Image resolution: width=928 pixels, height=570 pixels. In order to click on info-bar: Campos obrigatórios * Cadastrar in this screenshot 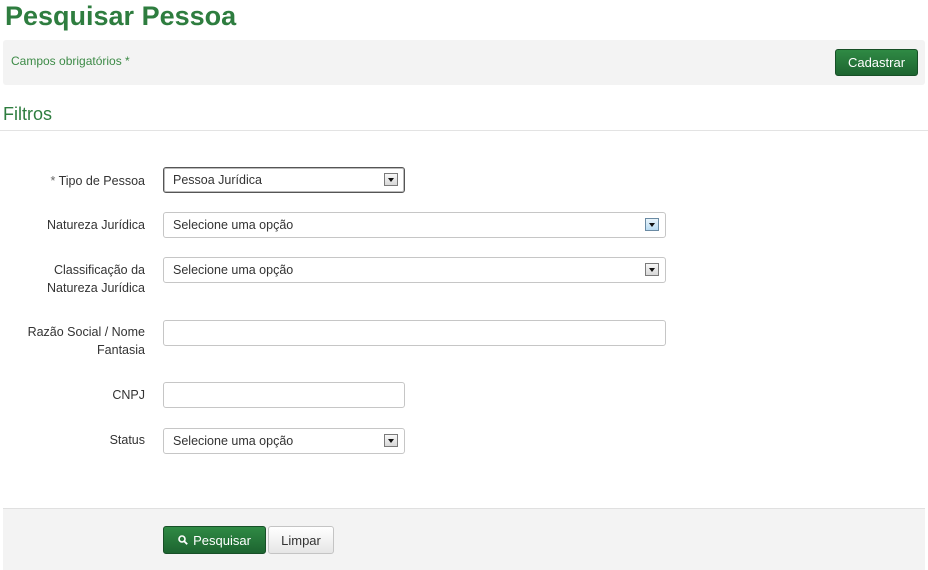, I will do `click(464, 62)`.